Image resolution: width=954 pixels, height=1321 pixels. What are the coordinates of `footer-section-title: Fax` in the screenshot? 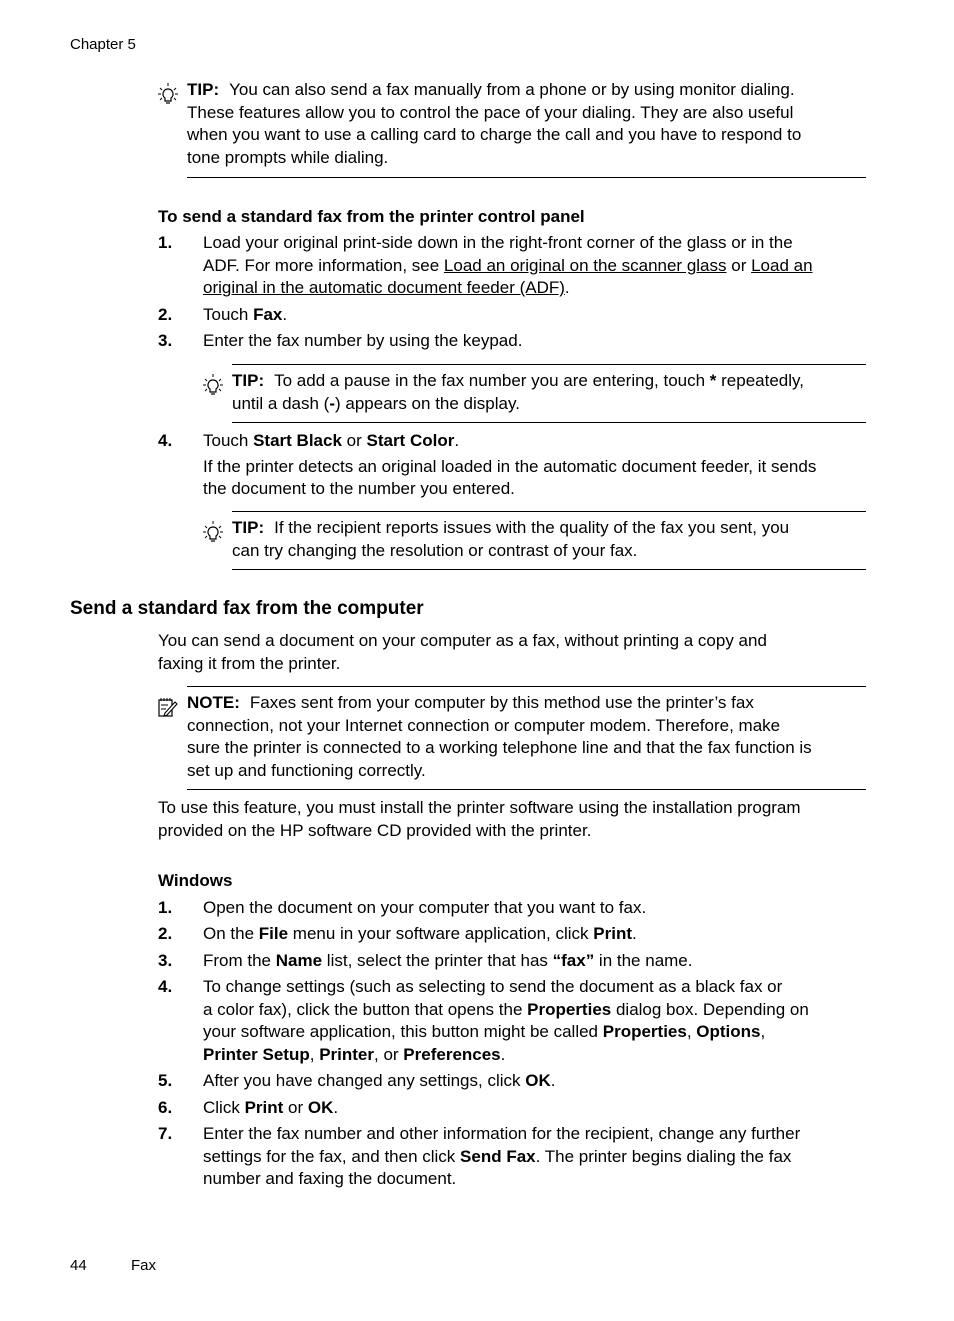 It's located at (144, 1265).